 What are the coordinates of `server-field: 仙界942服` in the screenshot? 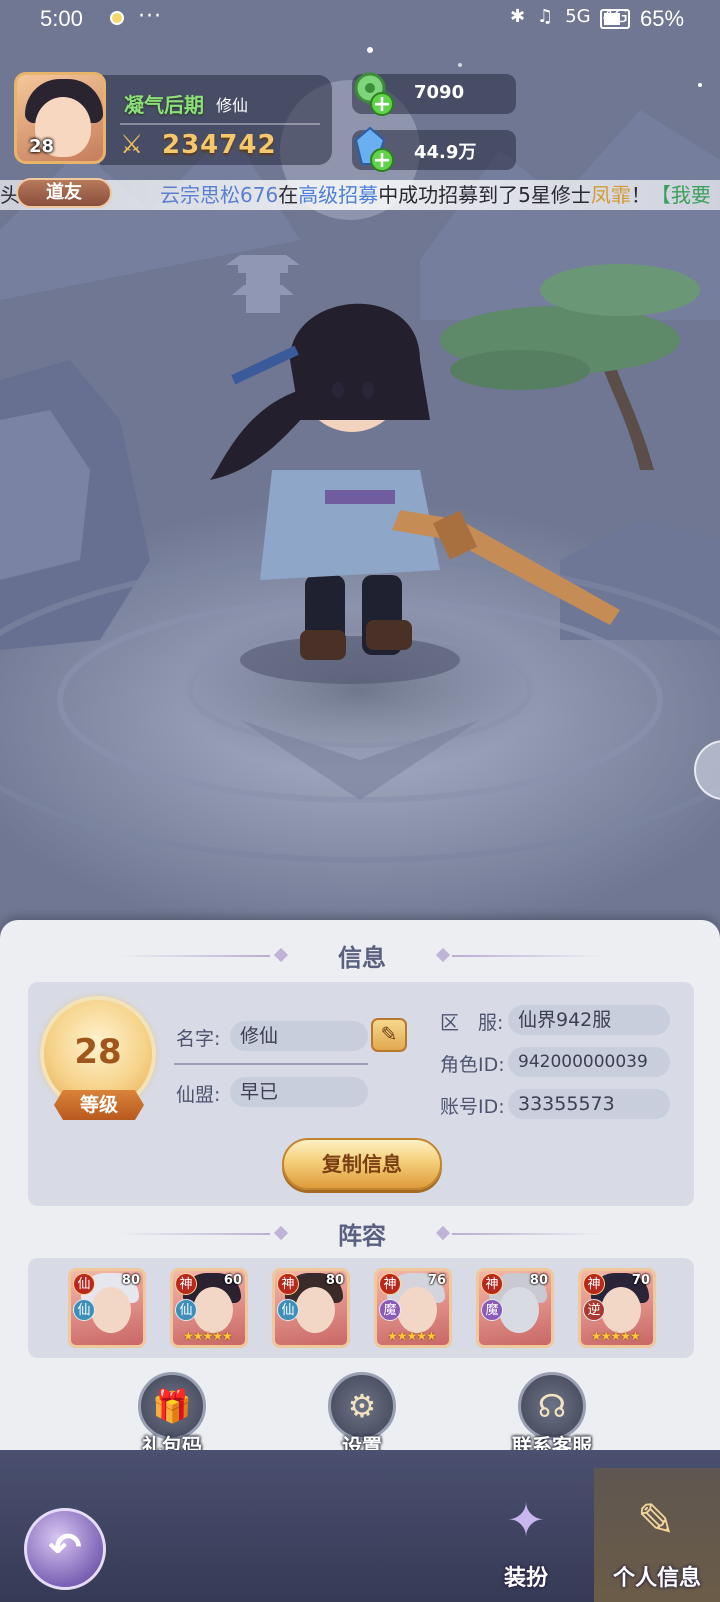 It's located at (589, 1020).